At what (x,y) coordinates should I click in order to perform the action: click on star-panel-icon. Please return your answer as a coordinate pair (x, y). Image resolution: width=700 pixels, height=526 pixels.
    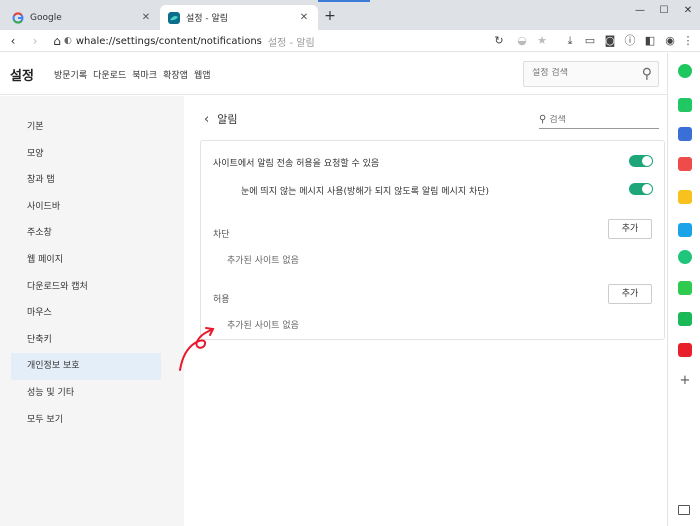
    Looking at the image, I should click on (685, 197).